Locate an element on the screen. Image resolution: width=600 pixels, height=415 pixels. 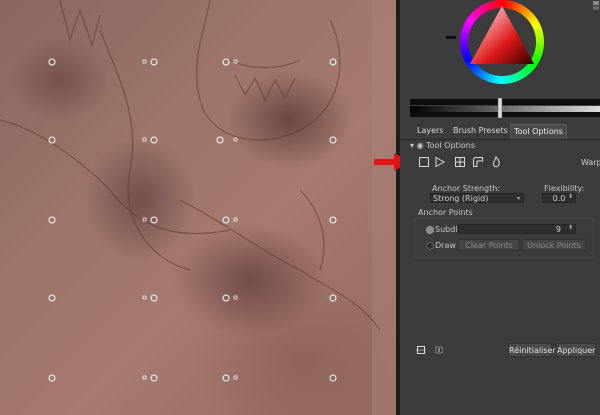
warp-icon is located at coordinates (460, 162).